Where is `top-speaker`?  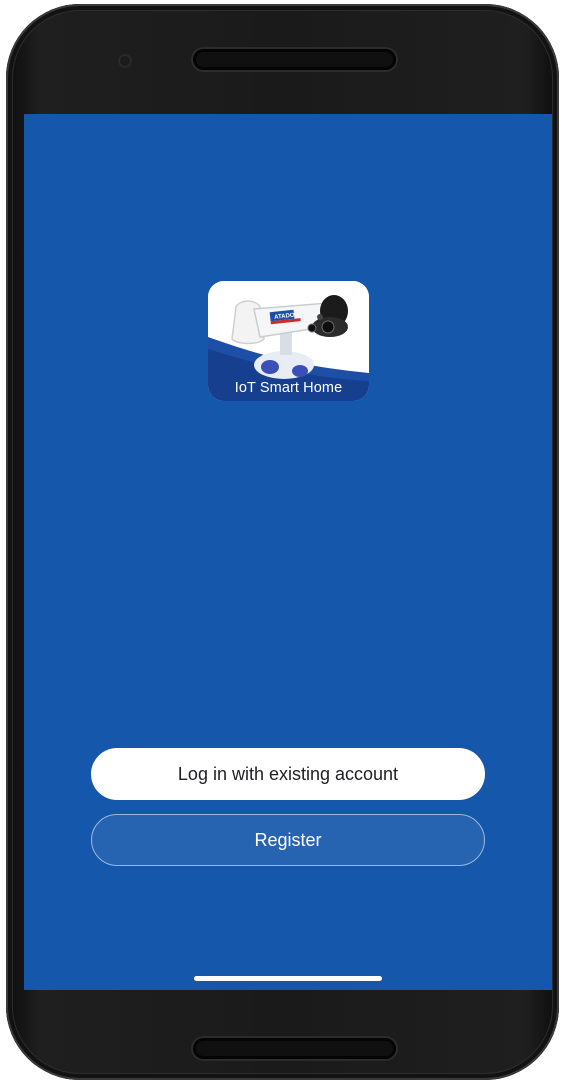 top-speaker is located at coordinates (294, 59).